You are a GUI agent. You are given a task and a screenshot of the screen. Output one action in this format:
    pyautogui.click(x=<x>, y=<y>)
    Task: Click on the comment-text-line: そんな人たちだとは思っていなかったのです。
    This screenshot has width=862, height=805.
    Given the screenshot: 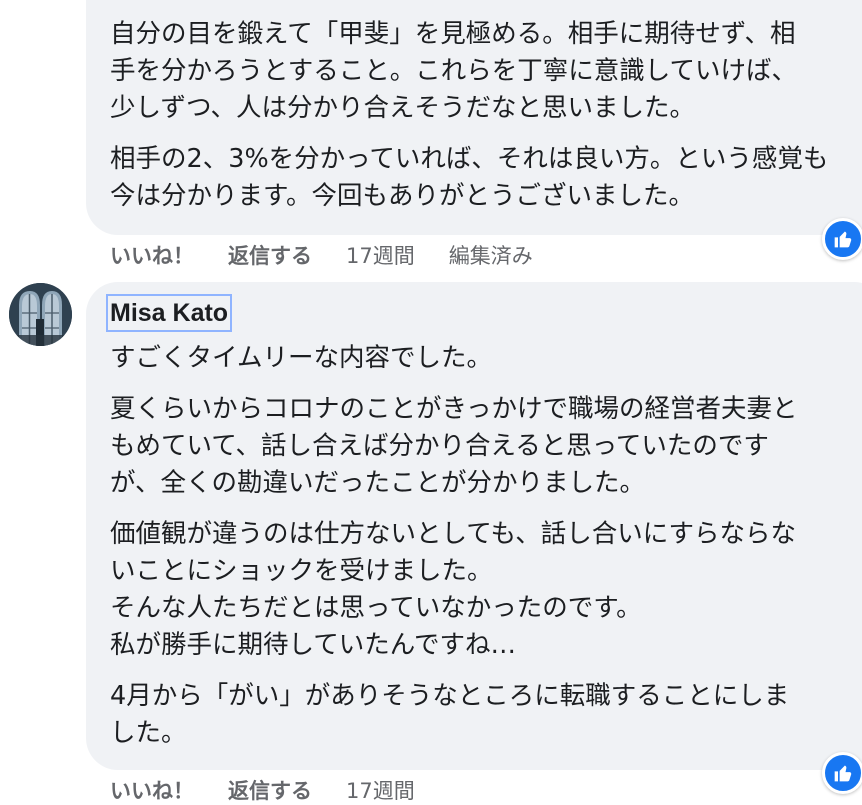 What is the action you would take?
    pyautogui.click(x=376, y=608)
    